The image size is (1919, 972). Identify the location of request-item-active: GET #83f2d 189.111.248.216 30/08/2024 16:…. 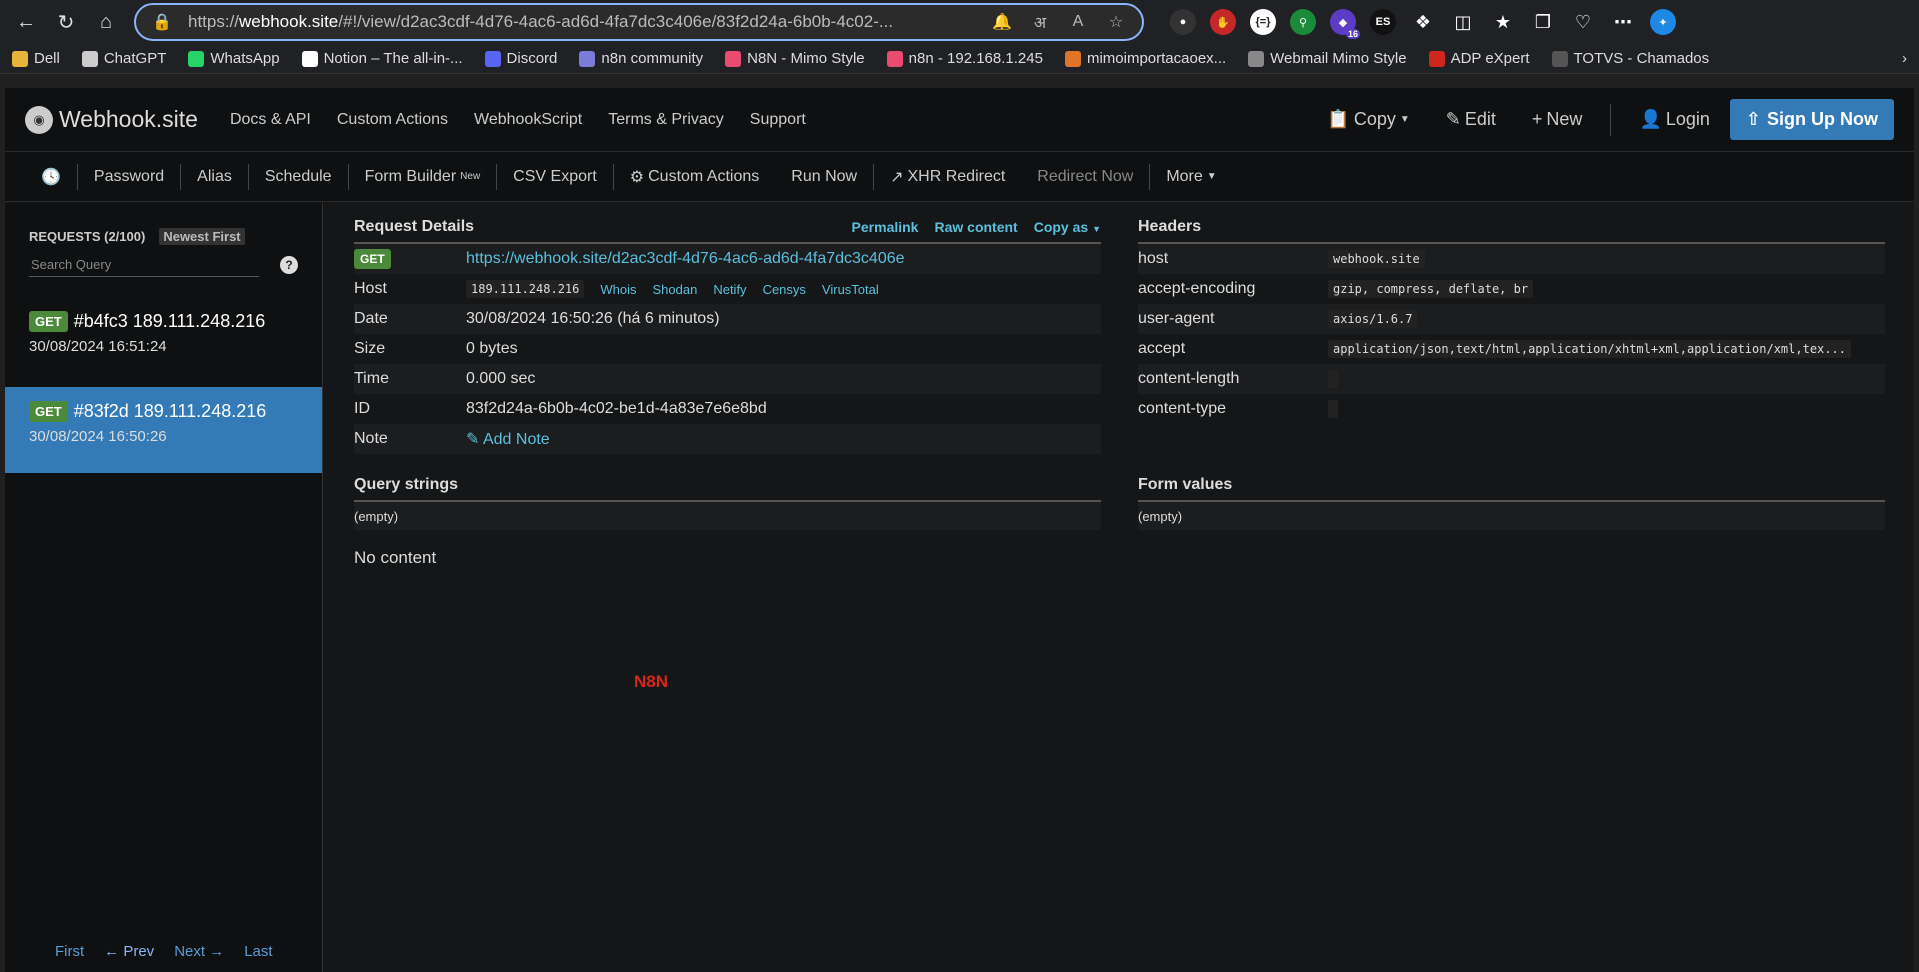
(163, 430).